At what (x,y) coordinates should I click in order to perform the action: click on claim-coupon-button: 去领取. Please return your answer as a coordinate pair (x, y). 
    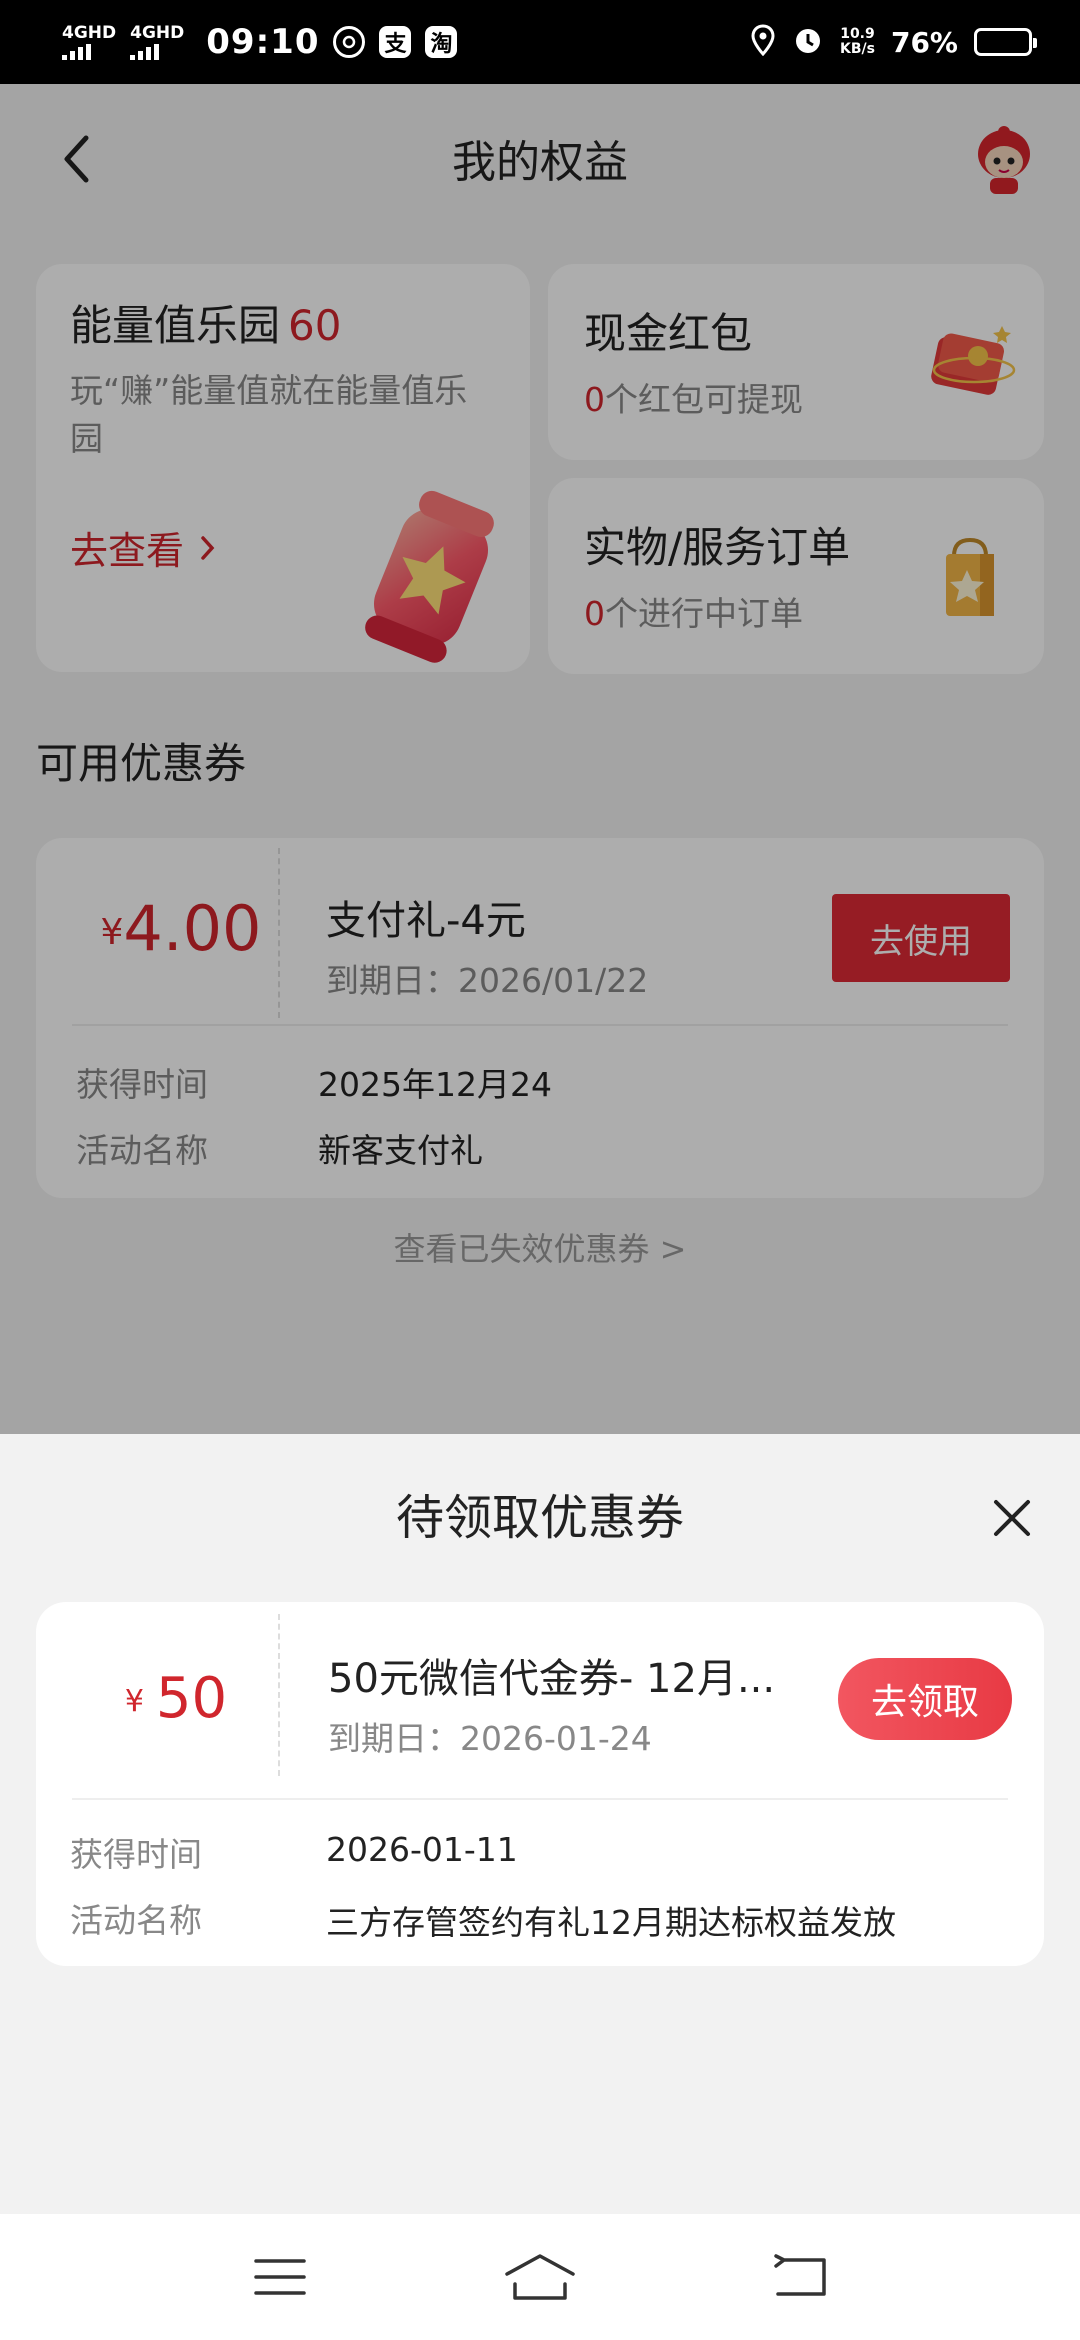
    Looking at the image, I should click on (925, 1699).